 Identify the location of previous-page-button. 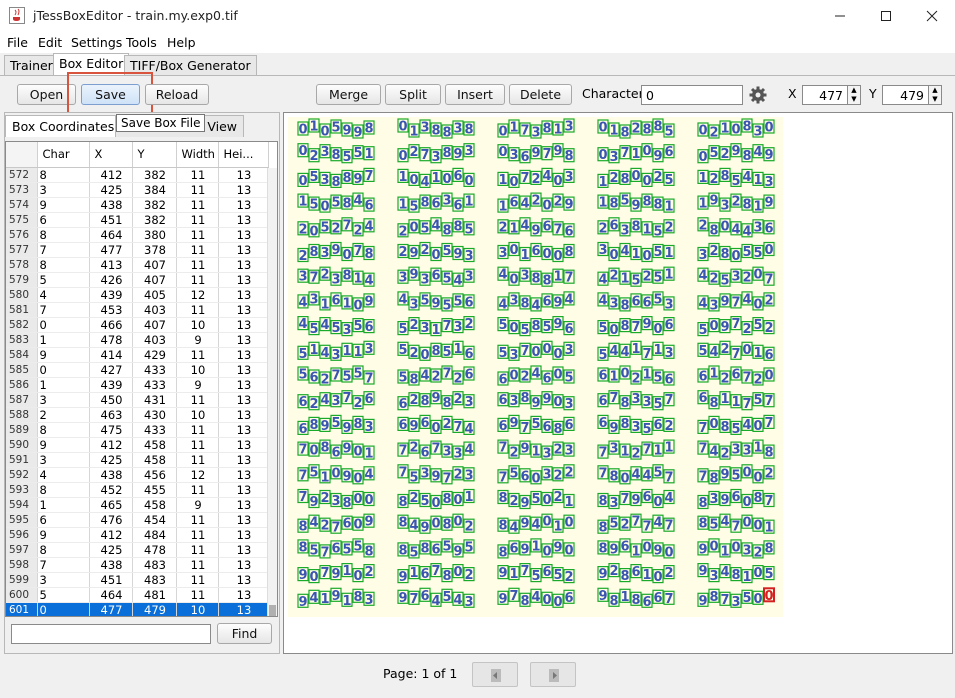
(495, 674).